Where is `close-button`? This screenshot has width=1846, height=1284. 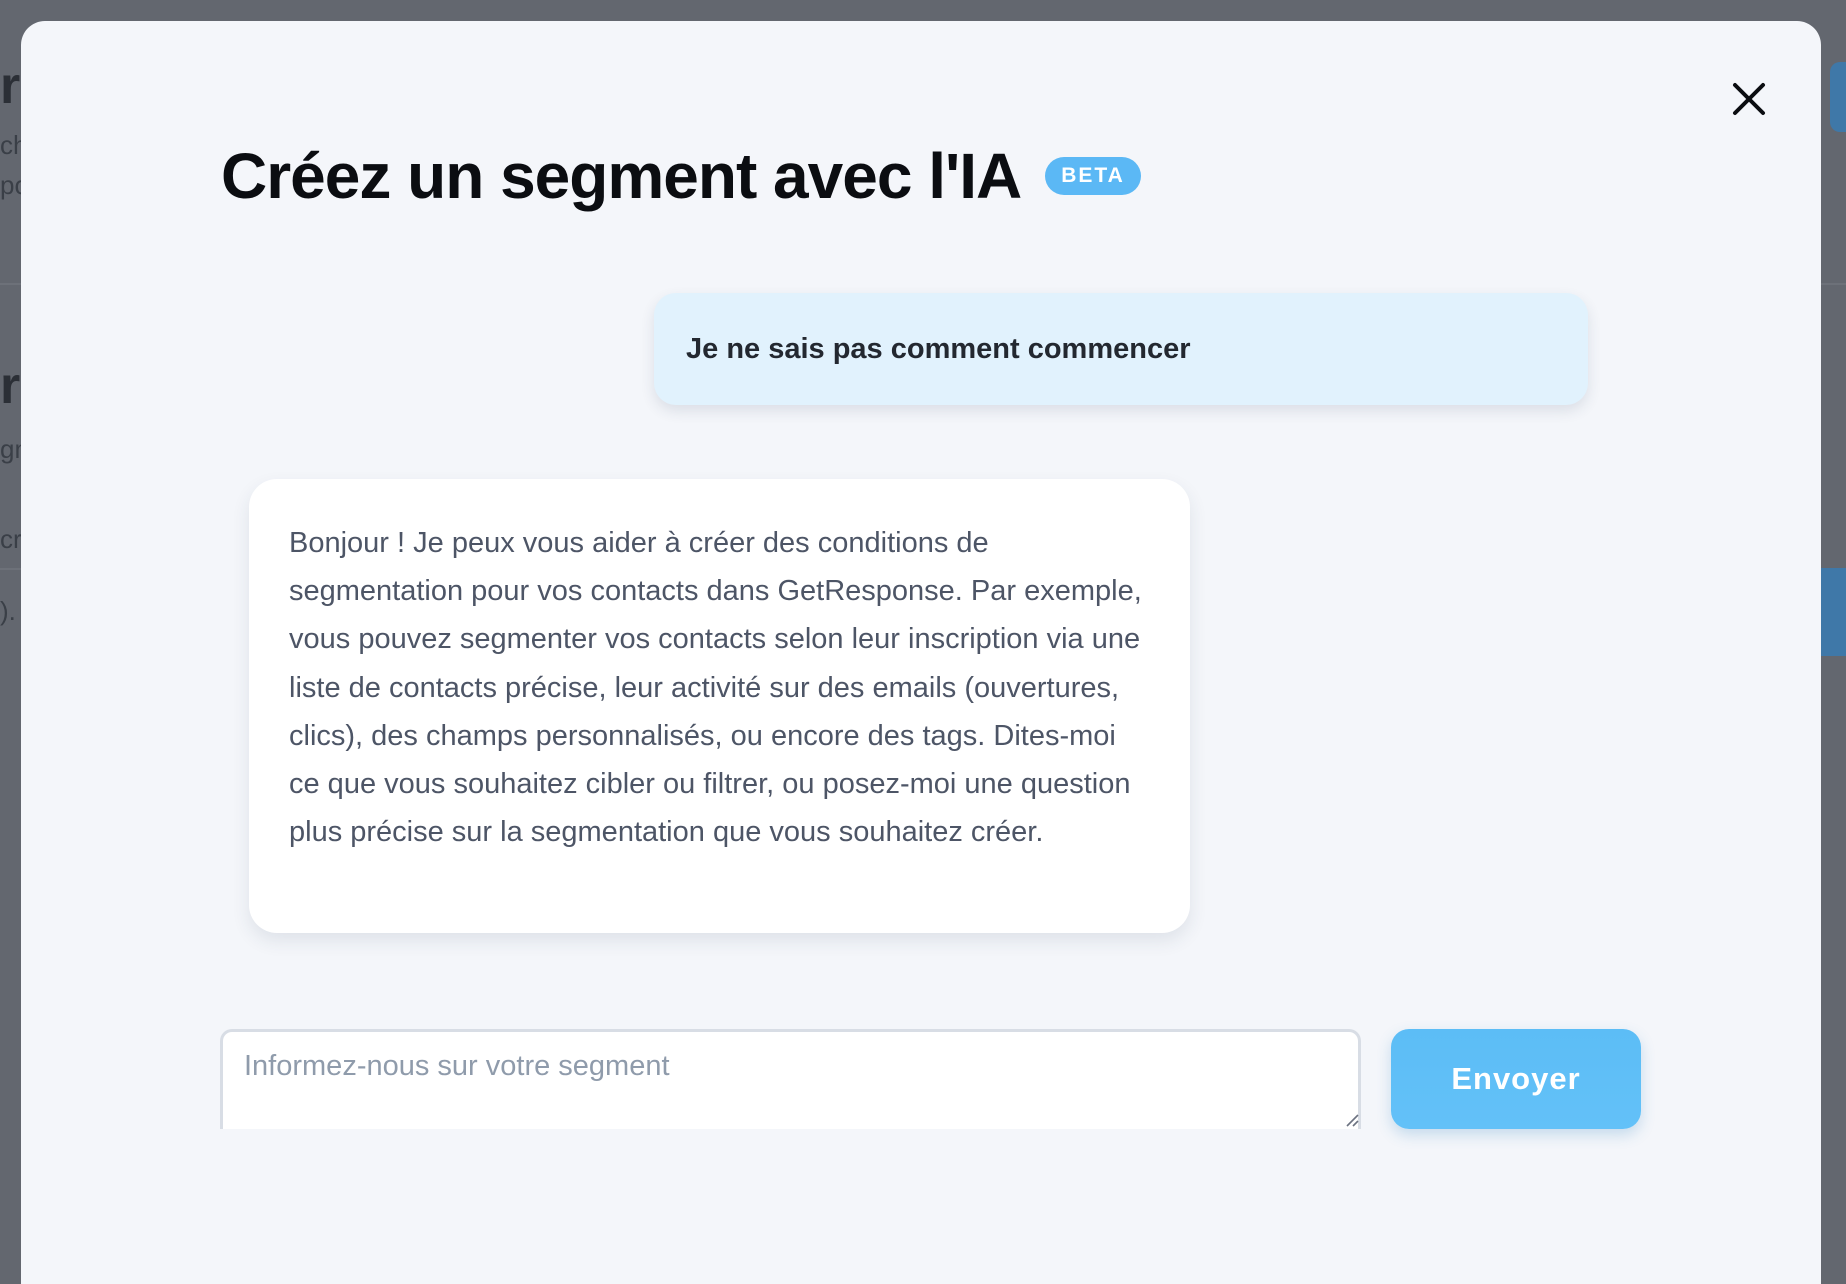
close-button is located at coordinates (1749, 99).